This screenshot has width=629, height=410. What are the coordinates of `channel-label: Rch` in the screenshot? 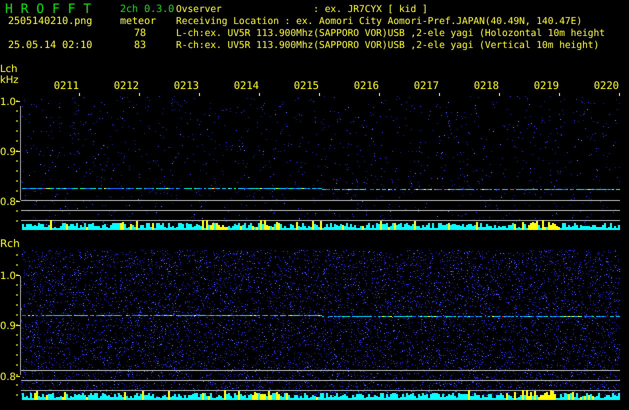 It's located at (10, 244).